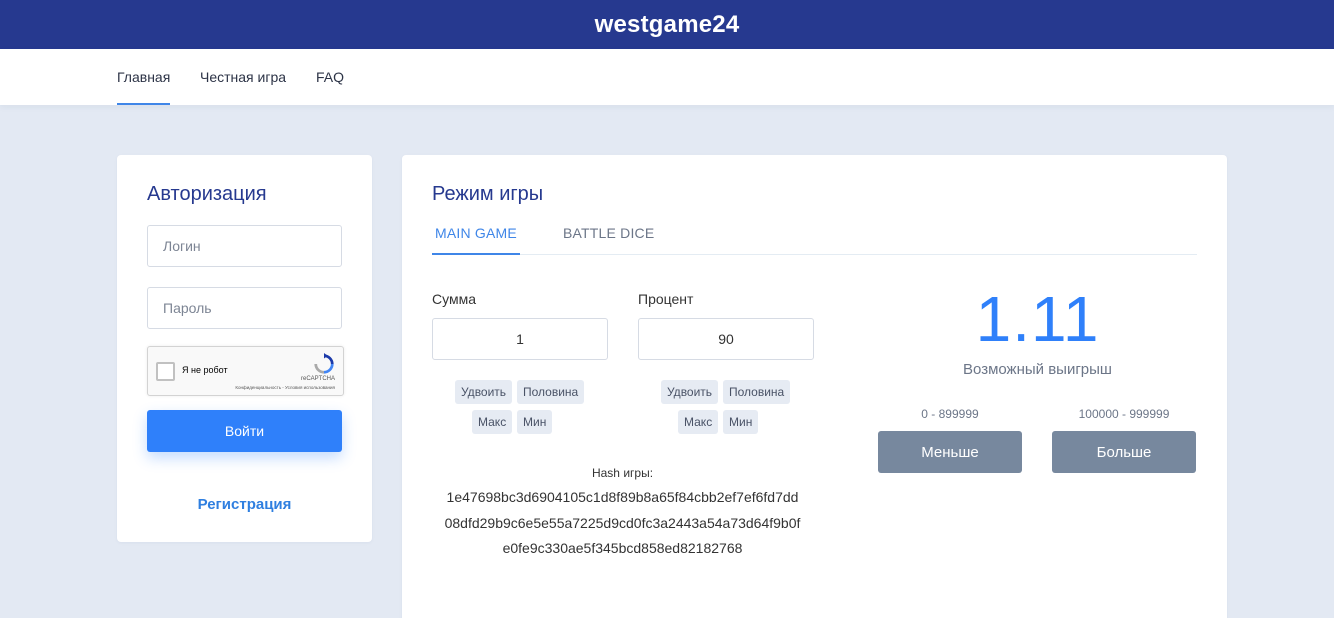 This screenshot has height=618, width=1334. I want to click on percent-label: Процент, so click(666, 299).